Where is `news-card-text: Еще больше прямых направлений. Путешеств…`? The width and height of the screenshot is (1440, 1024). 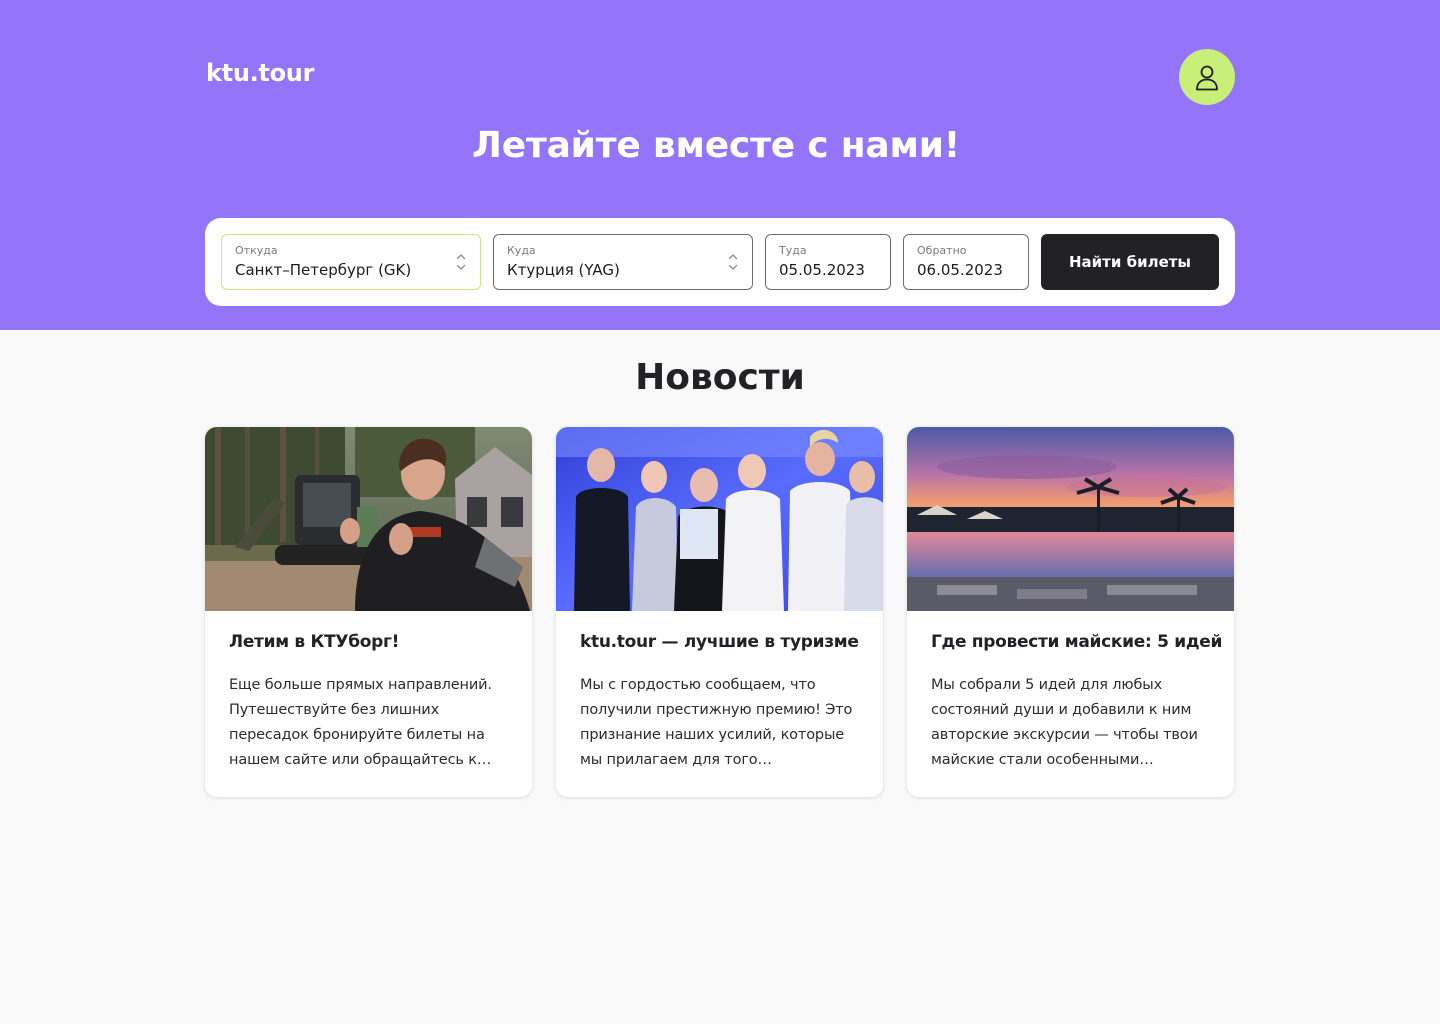 news-card-text: Еще больше прямых направлений. Путешеств… is located at coordinates (360, 722).